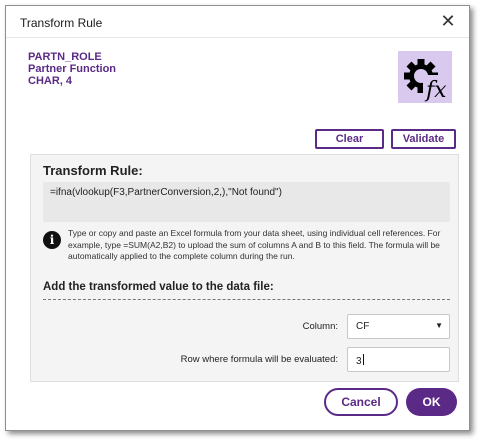 The width and height of the screenshot is (480, 439). What do you see at coordinates (363, 359) in the screenshot?
I see `text-caret` at bounding box center [363, 359].